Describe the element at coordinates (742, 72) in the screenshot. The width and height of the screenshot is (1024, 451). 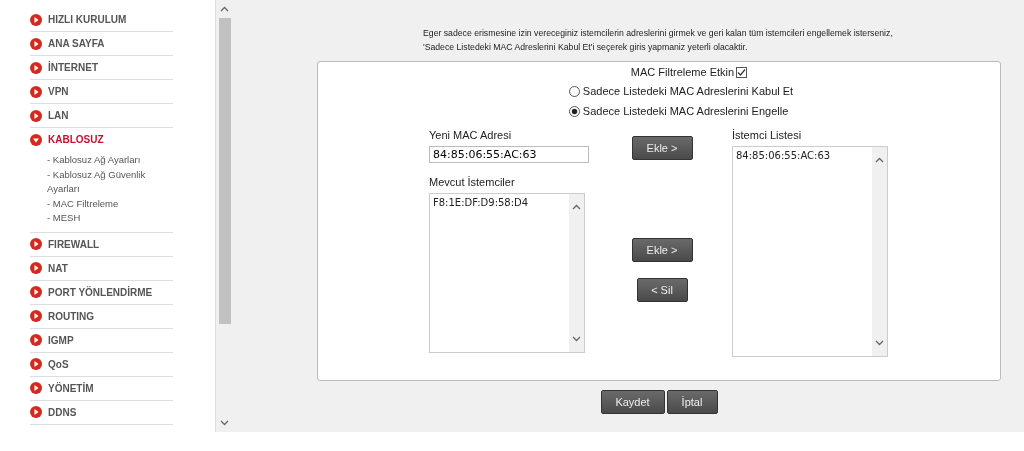
I see `checkbox` at that location.